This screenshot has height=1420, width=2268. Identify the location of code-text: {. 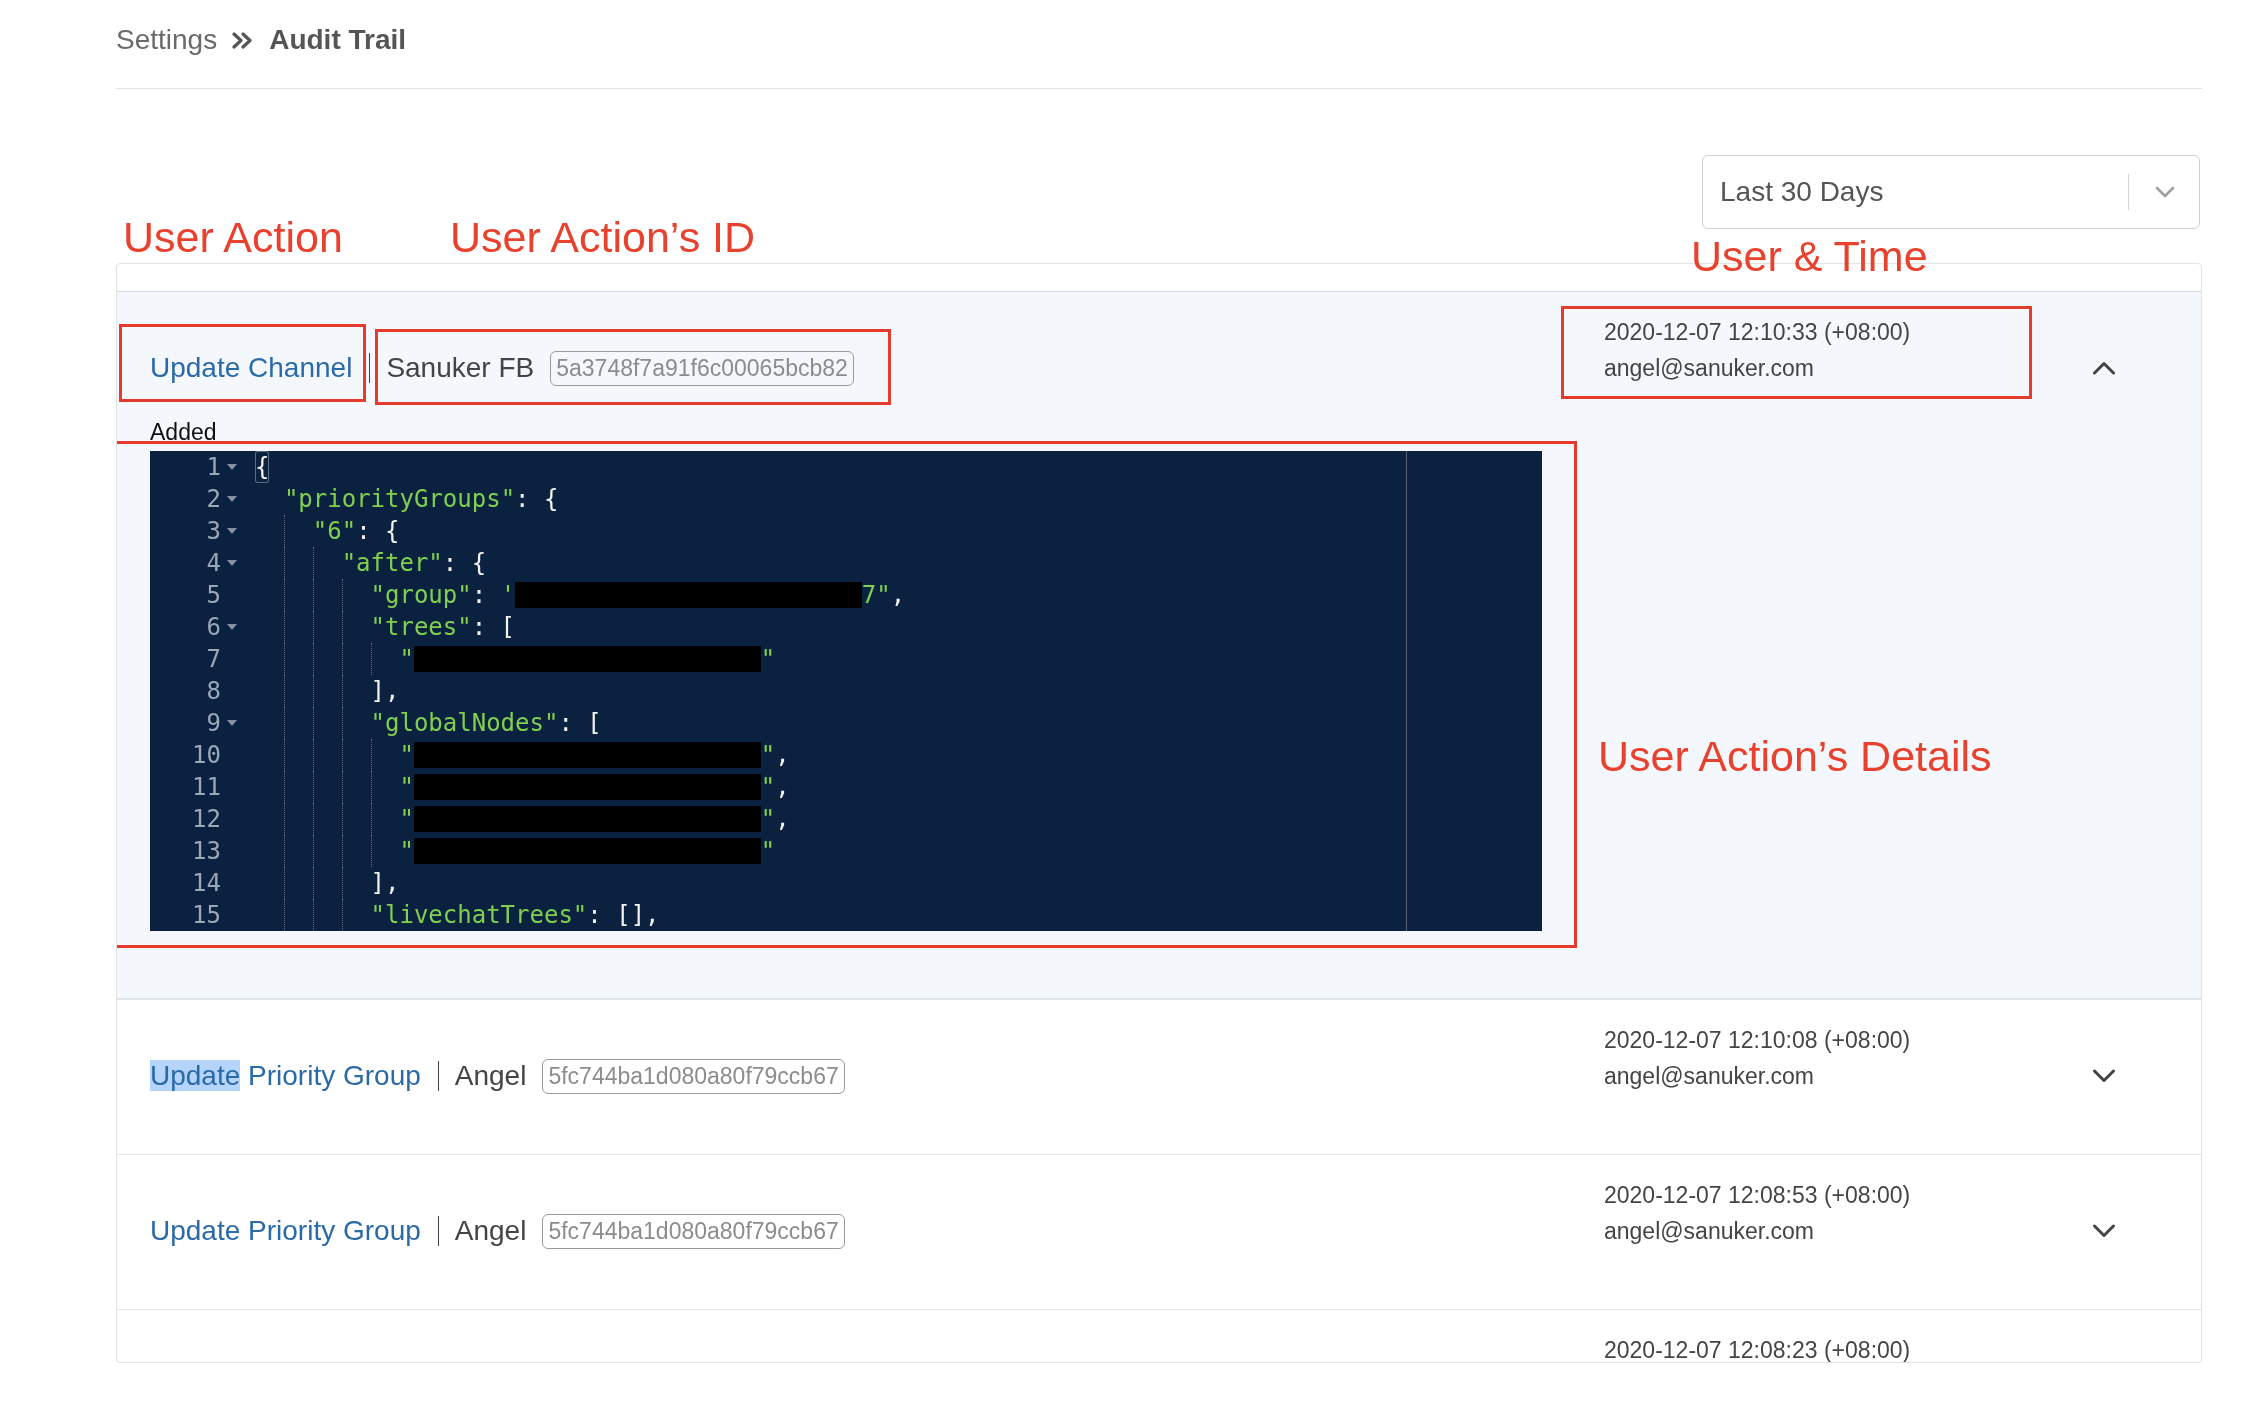
(262, 467).